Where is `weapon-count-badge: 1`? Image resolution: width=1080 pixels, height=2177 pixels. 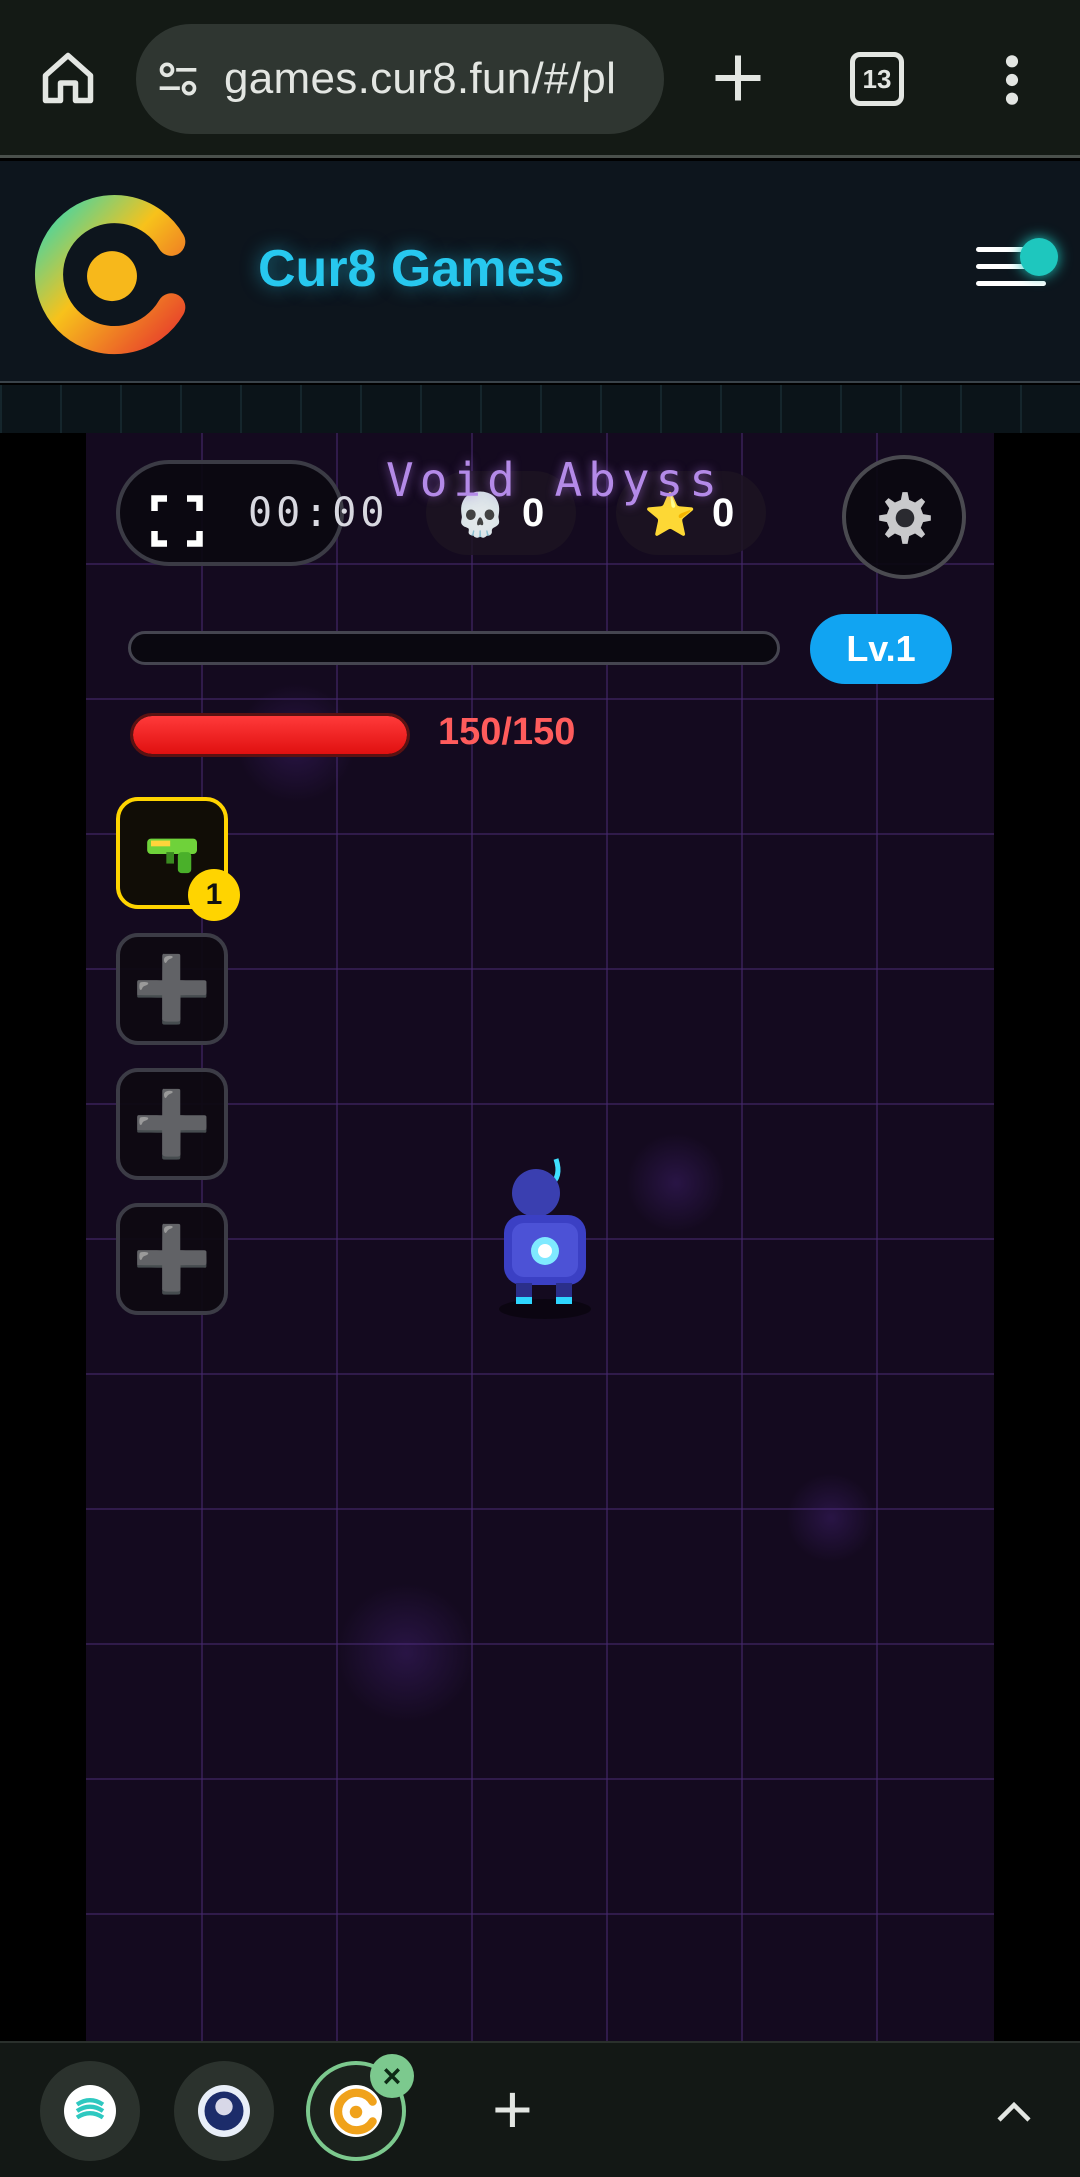 weapon-count-badge: 1 is located at coordinates (214, 895).